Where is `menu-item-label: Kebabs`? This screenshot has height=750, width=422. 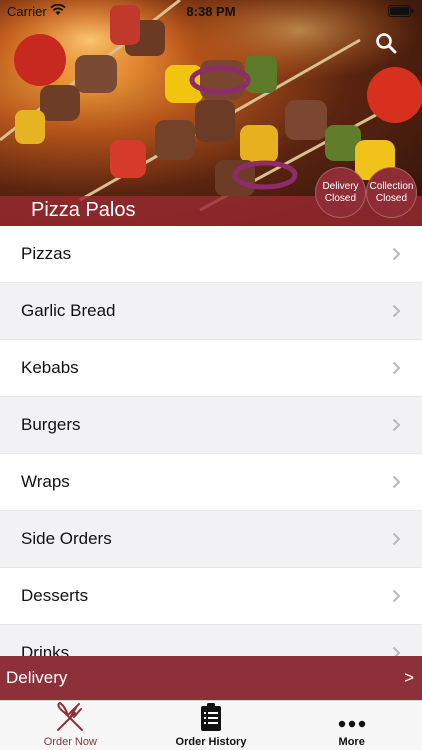 menu-item-label: Kebabs is located at coordinates (50, 367).